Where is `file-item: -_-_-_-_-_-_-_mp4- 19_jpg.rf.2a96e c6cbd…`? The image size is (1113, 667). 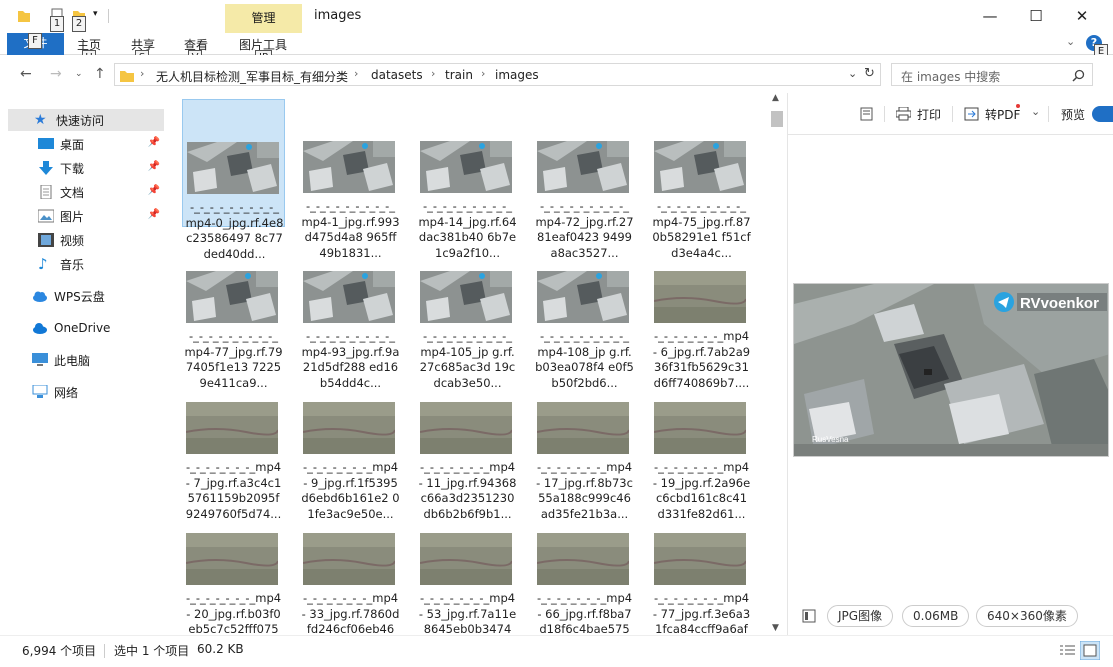
file-item: -_-_-_-_-_-_-_mp4- 19_jpg.rf.2a96e c6cbd… is located at coordinates (701, 440).